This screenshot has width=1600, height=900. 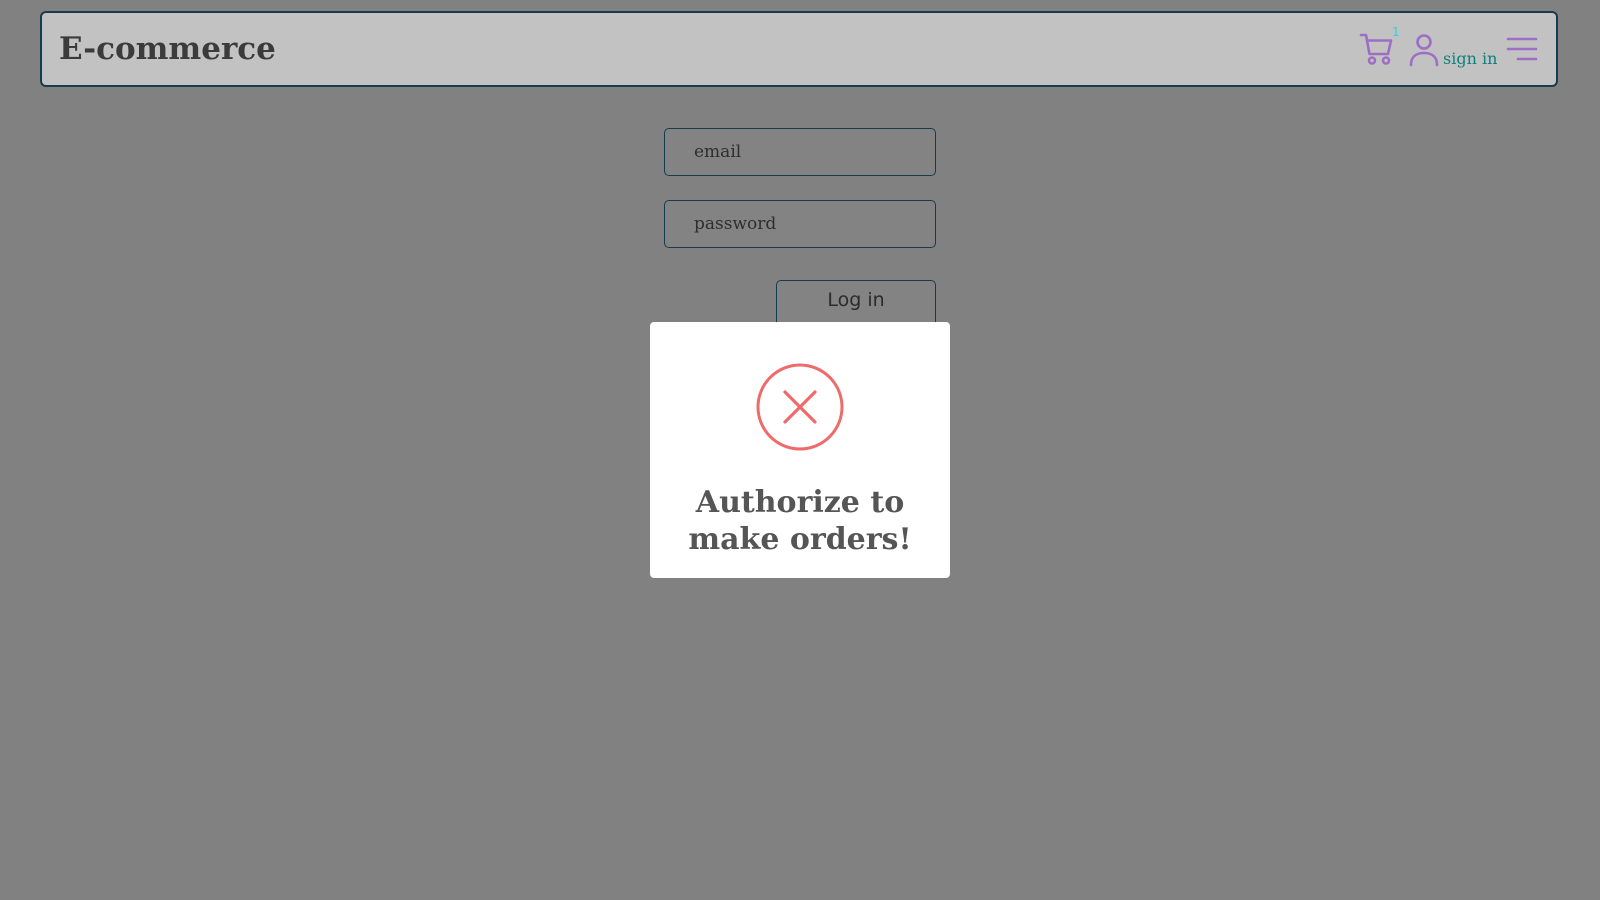 I want to click on site-logo: E-commerce, so click(x=167, y=49).